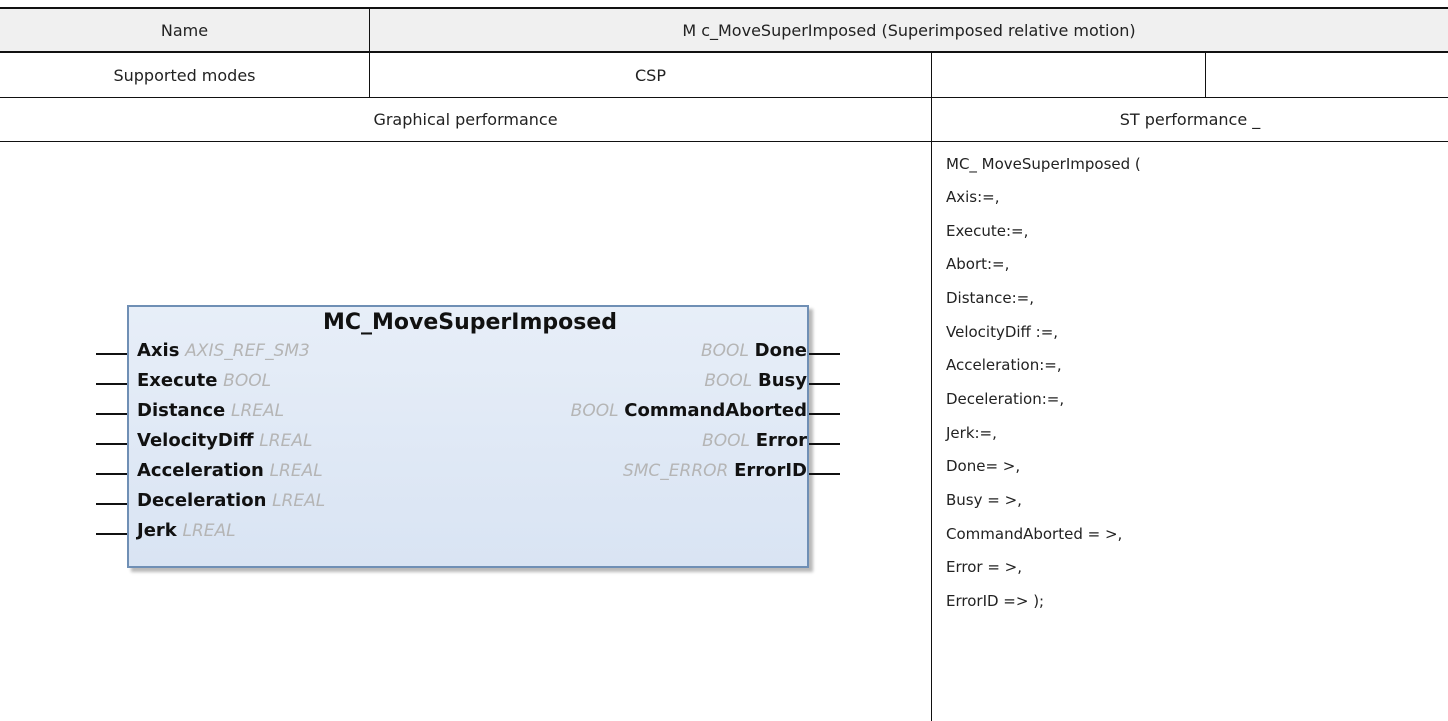  What do you see at coordinates (225, 440) in the screenshot?
I see `input-pin-velocitydiff: VelocityDiff LREAL` at bounding box center [225, 440].